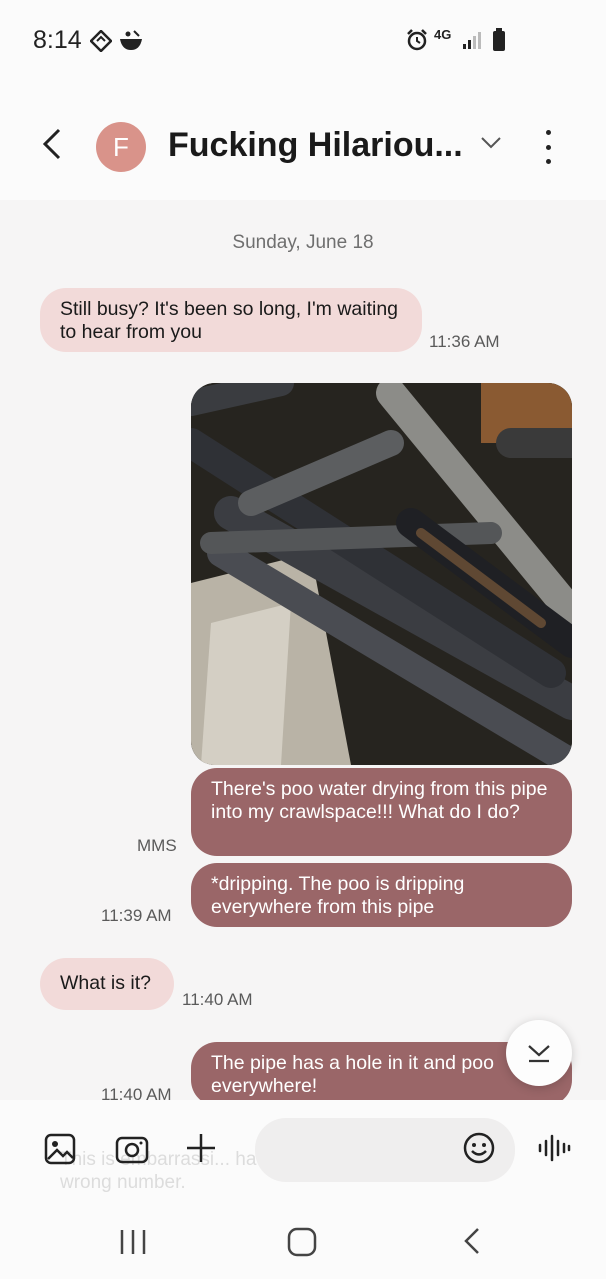 This screenshot has width=606, height=1279. Describe the element at coordinates (60, 1149) in the screenshot. I see `gallery-icon` at that location.